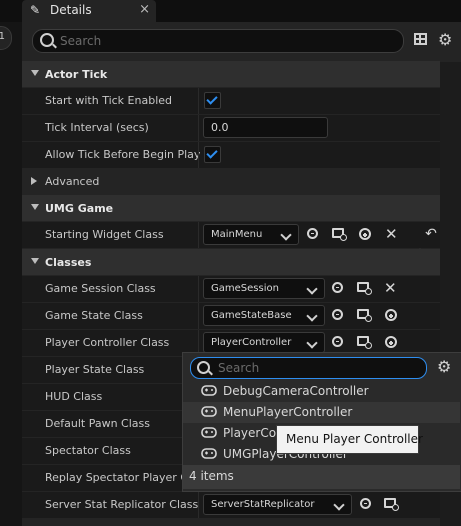 The image size is (461, 526). What do you see at coordinates (288, 412) in the screenshot?
I see `picker-item-label: MenuPlayerController` at bounding box center [288, 412].